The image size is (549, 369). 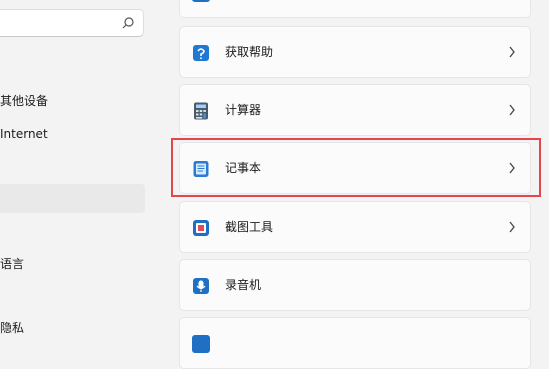 What do you see at coordinates (355, 168) in the screenshot?
I see `app-list-item-notepad: 记事本` at bounding box center [355, 168].